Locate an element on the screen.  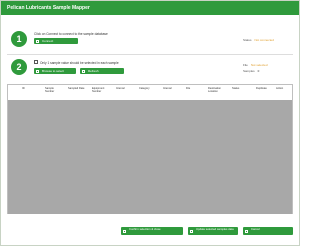
single-sample-checkbox is located at coordinates (36, 62).